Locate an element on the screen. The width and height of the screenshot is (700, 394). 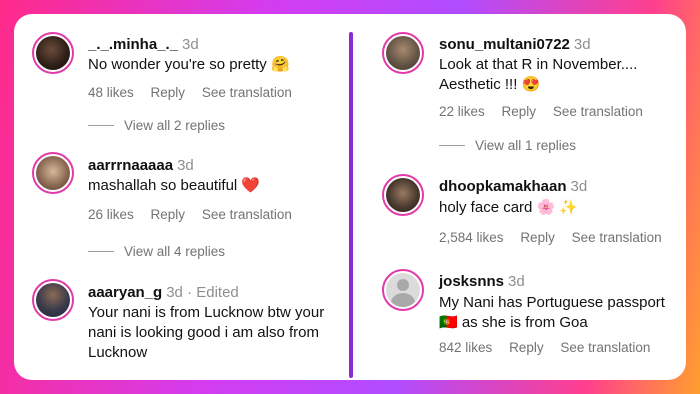
comment-actions: 48 likes Reply See translation is located at coordinates (196, 92).